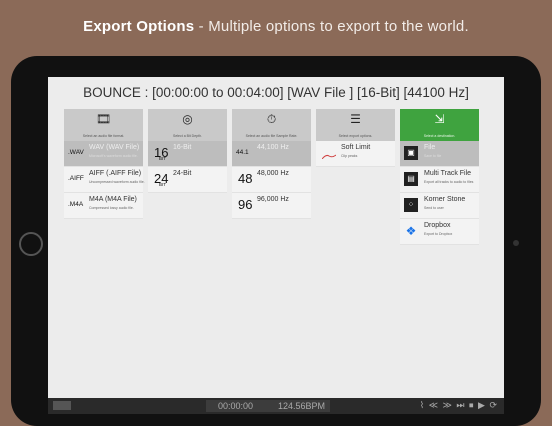 This screenshot has width=552, height=426. What do you see at coordinates (268, 406) in the screenshot?
I see `time-display: 00:00:00 124.56BPM` at bounding box center [268, 406].